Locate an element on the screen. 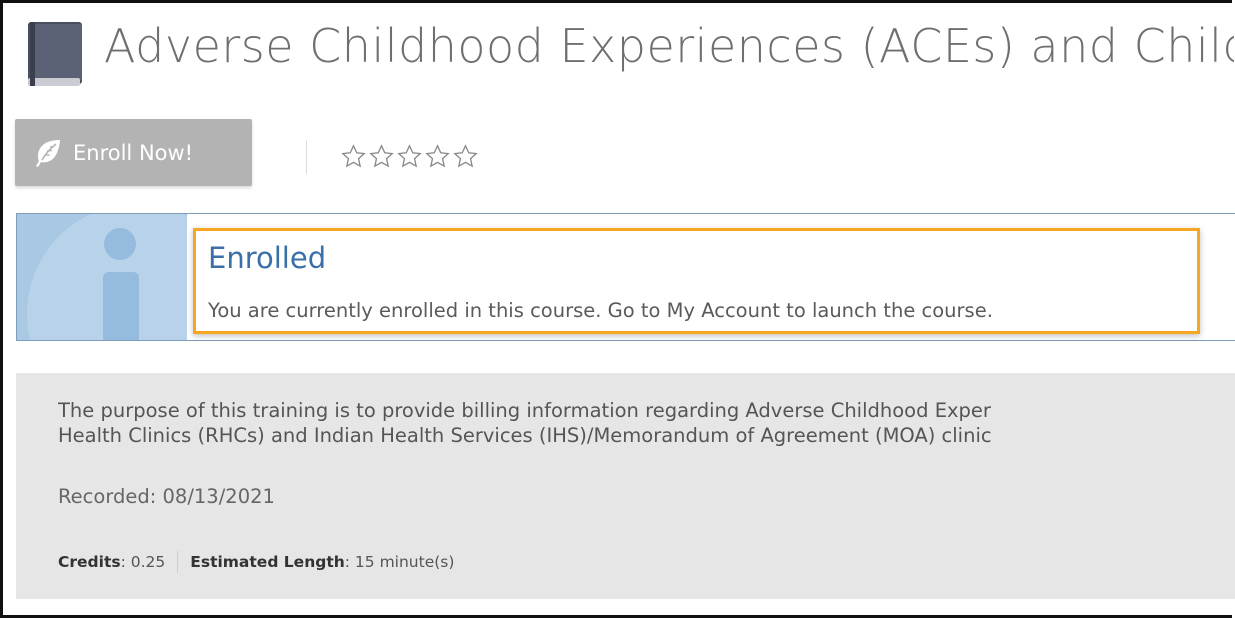  enroll-now-label: Enroll Now! is located at coordinates (133, 152).